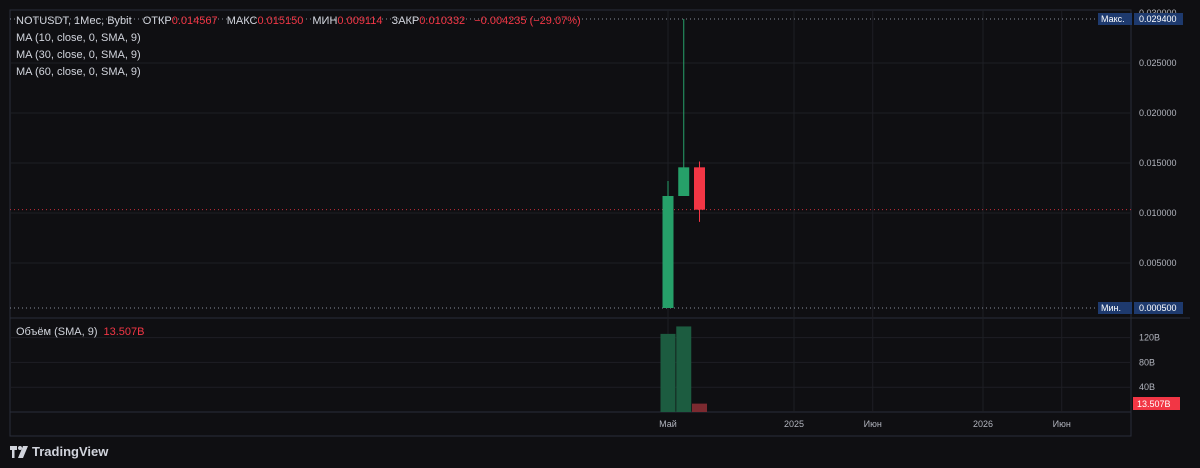 Image resolution: width=1200 pixels, height=468 pixels. I want to click on volume-legend-label: Объём (SMA, 9), so click(57, 332).